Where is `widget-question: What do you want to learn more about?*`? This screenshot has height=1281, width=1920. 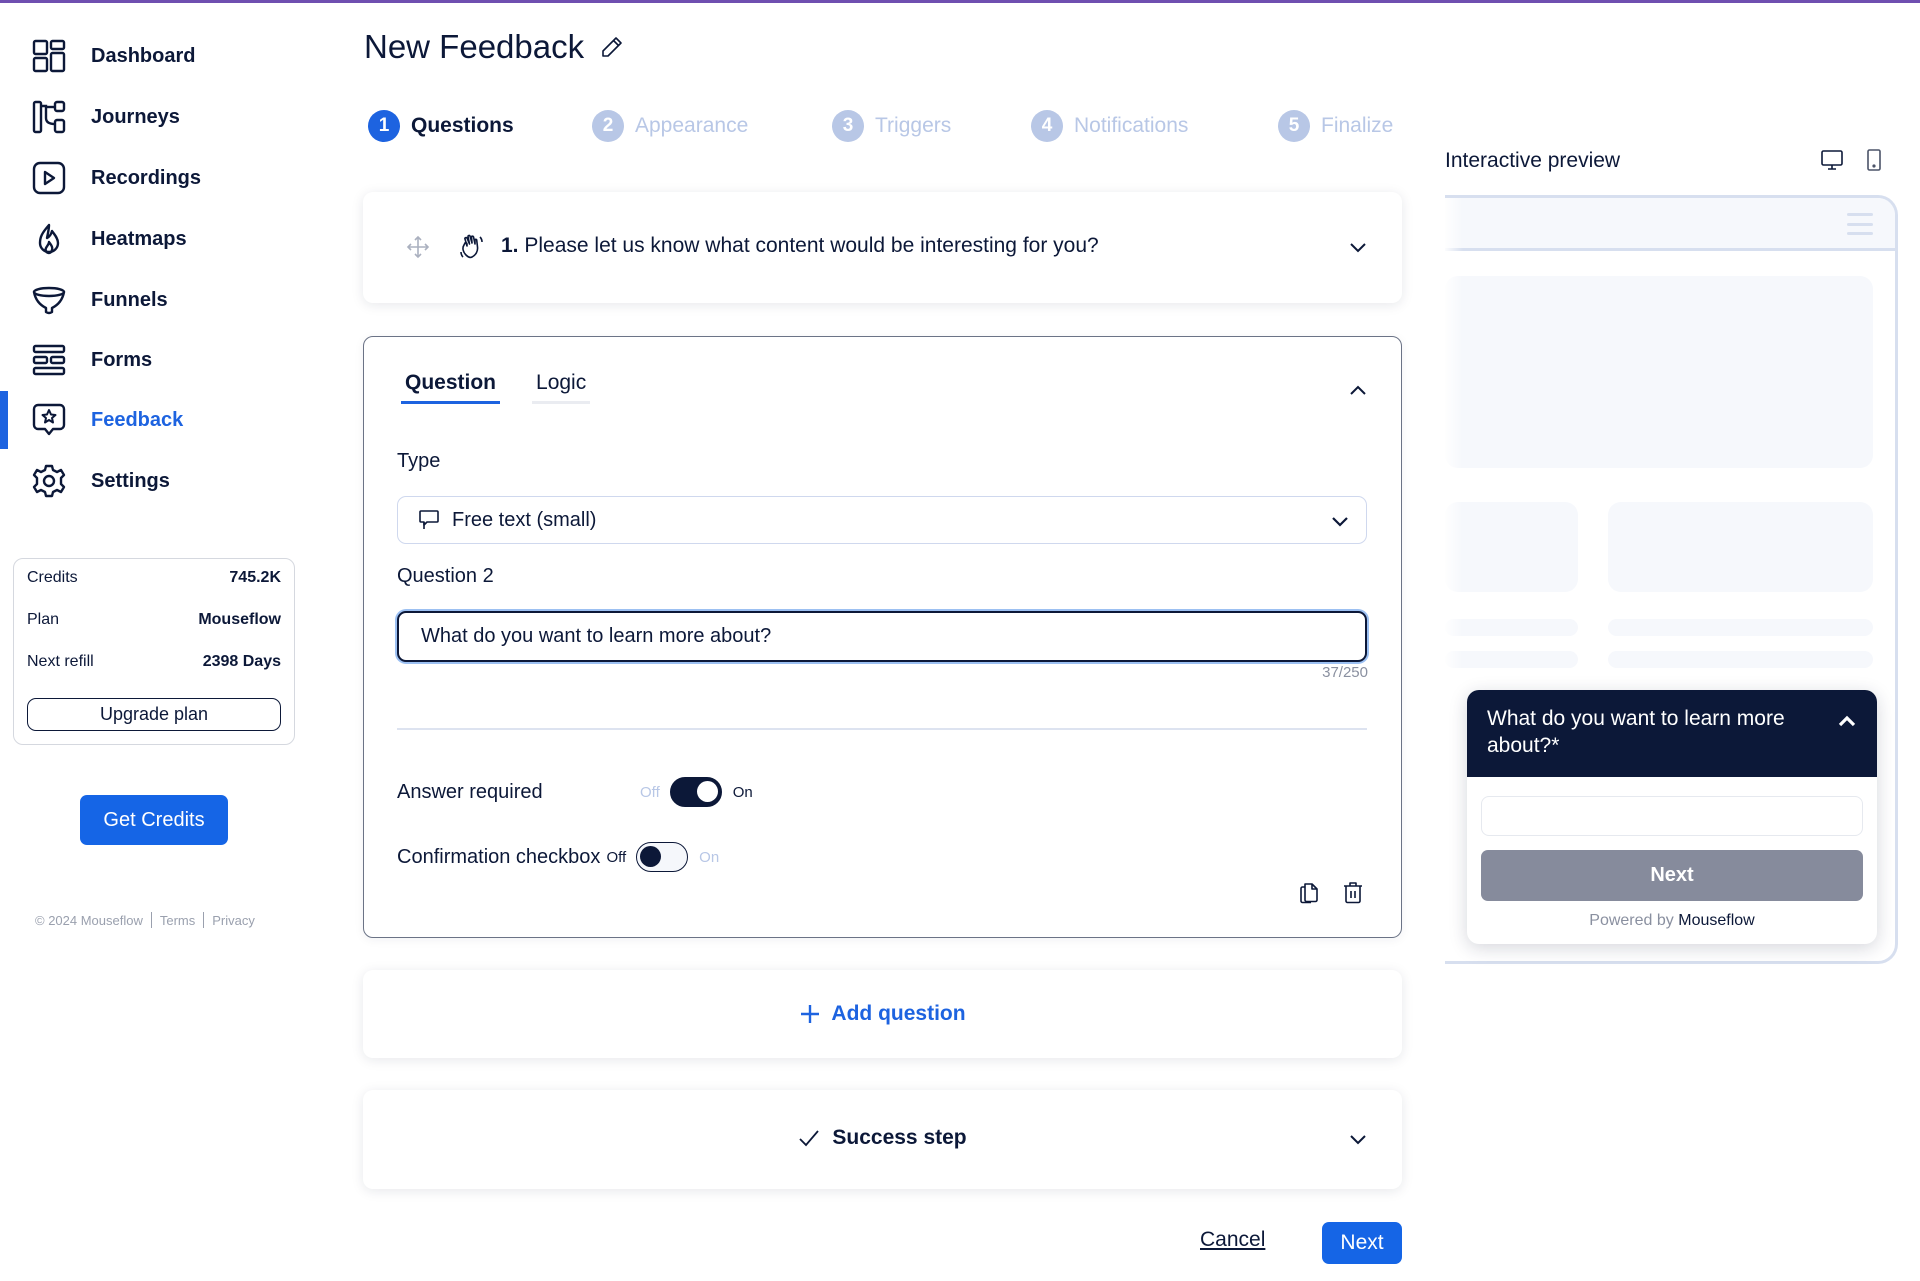 widget-question: What do you want to learn more about?* is located at coordinates (1636, 732).